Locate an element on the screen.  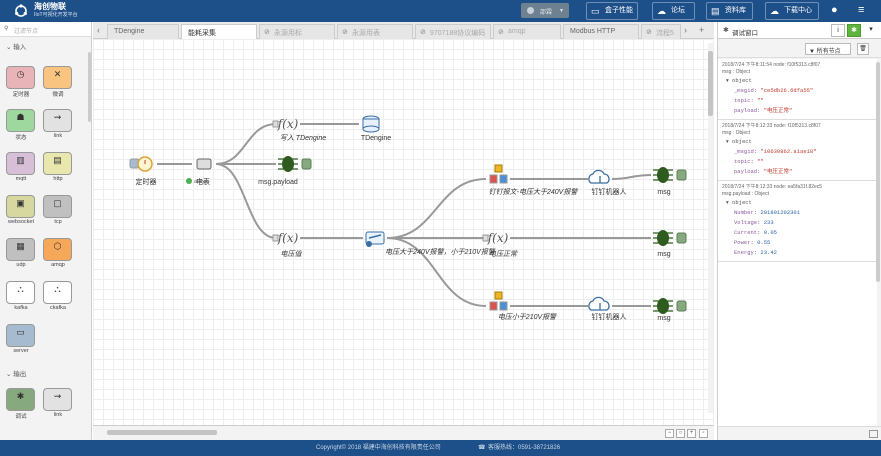
palette-node-amqp: ⬡ is located at coordinates (57, 249).